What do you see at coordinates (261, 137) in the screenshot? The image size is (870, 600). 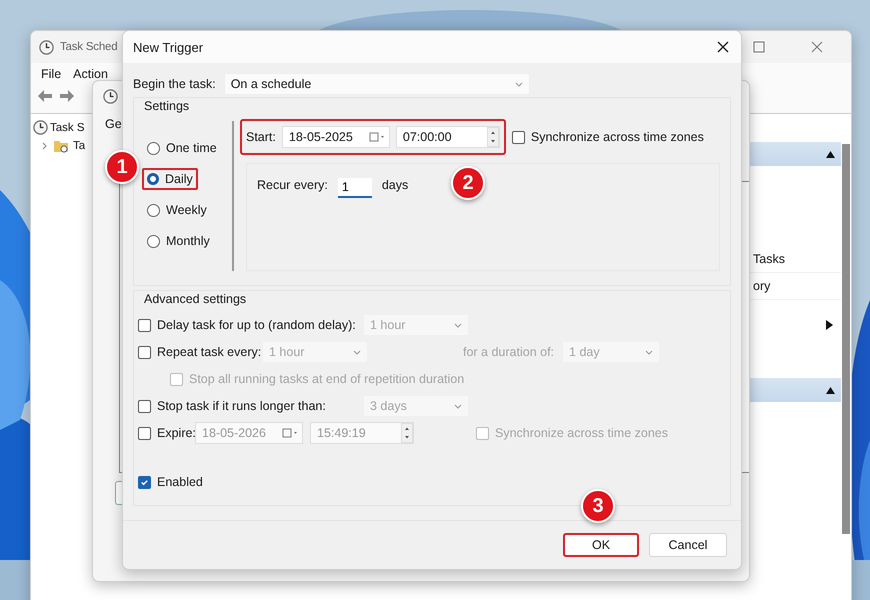 I see `field-label: Start:` at bounding box center [261, 137].